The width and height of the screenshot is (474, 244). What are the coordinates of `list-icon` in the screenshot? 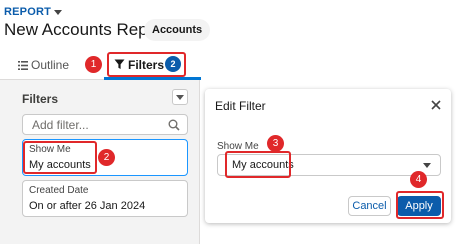 It's located at (23, 65).